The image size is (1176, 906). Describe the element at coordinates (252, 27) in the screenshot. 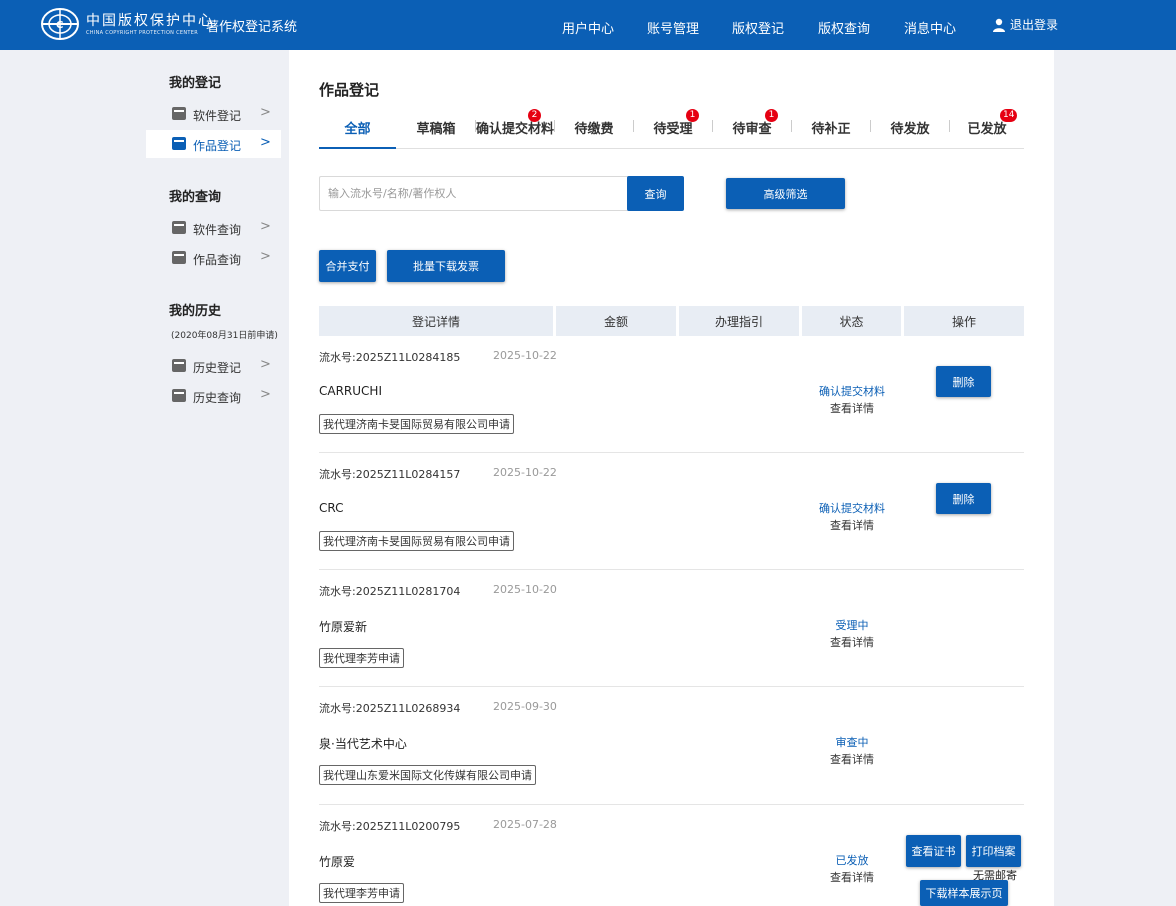

I see `system-title: 著作权登记系统` at that location.